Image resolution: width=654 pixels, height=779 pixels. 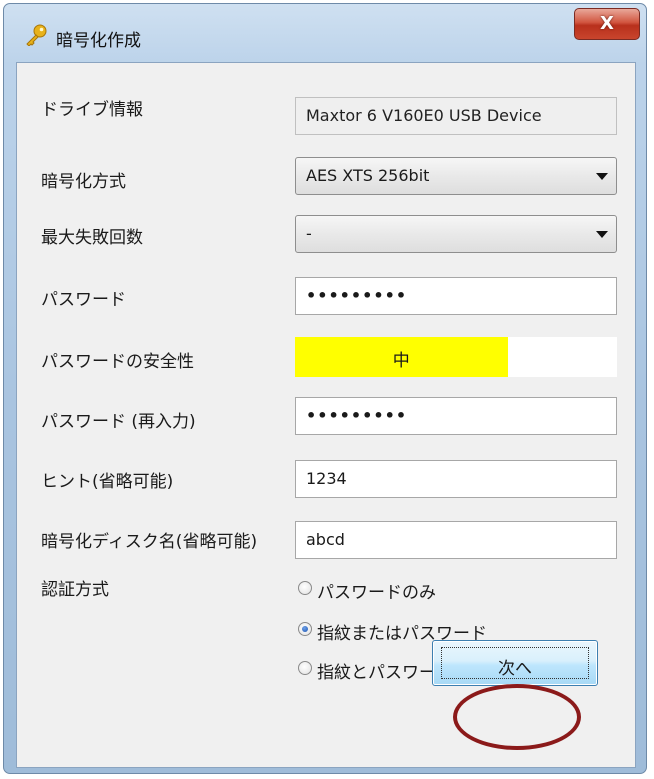 I want to click on encryption-method-select: AES XTS 256bit, so click(x=456, y=176).